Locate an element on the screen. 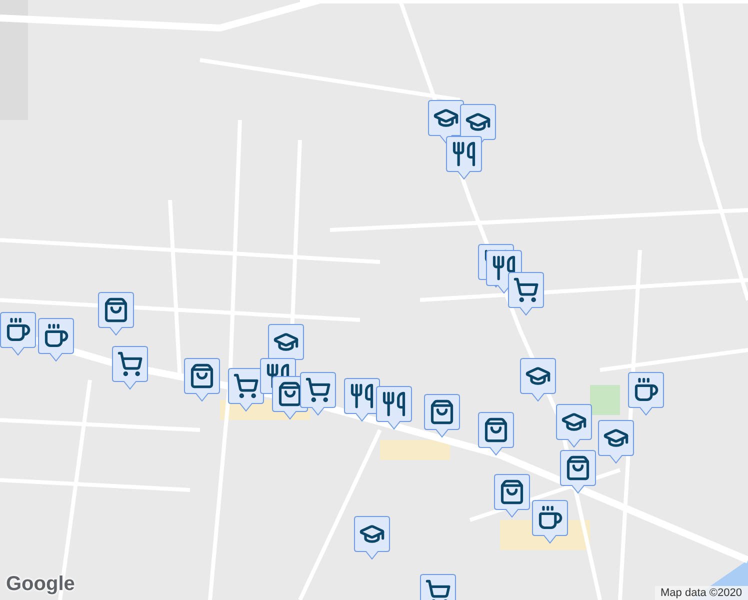 This screenshot has height=600, width=748. map-attribution: Map data ©2020 is located at coordinates (701, 593).